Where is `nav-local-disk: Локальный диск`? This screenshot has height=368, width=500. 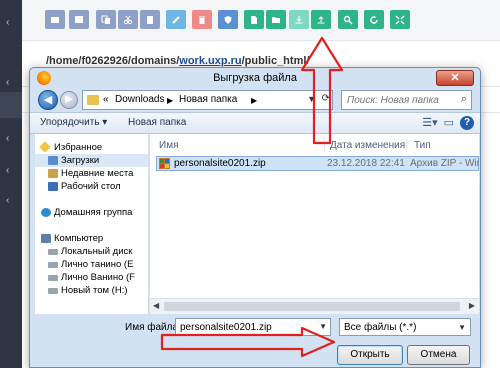 nav-local-disk: Локальный диск is located at coordinates (91, 251).